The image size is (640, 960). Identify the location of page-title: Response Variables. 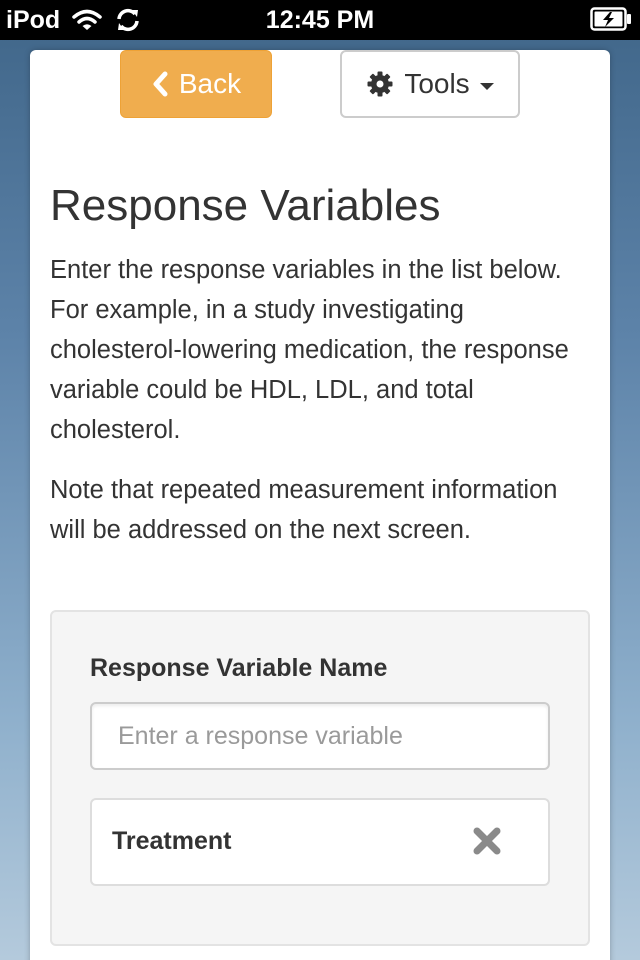
(245, 205).